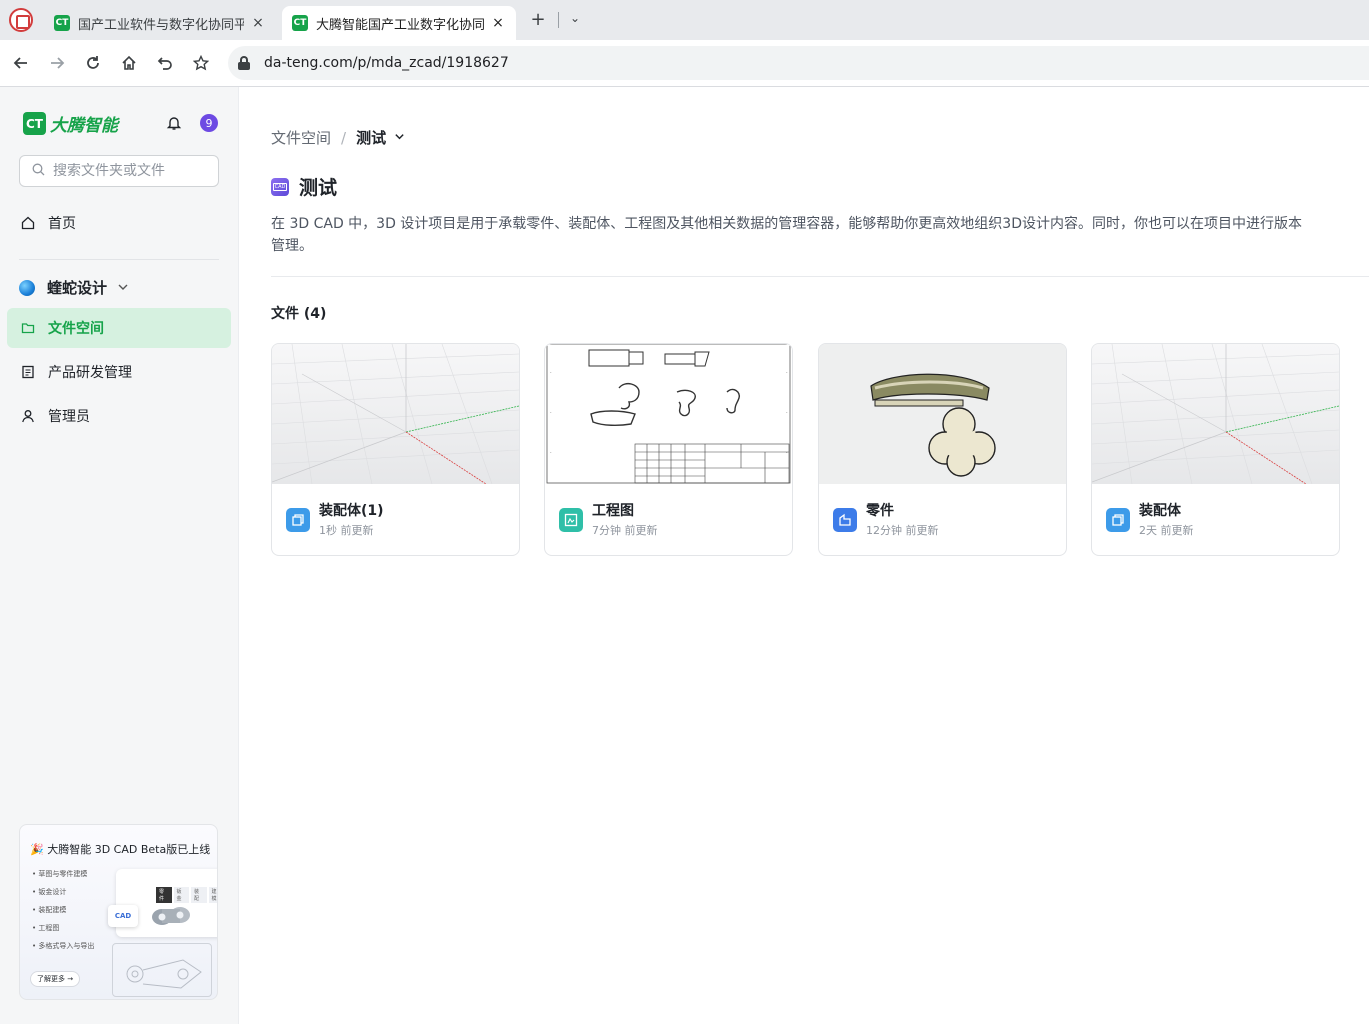 The height and width of the screenshot is (1024, 1369). What do you see at coordinates (845, 520) in the screenshot?
I see `part-icon` at bounding box center [845, 520].